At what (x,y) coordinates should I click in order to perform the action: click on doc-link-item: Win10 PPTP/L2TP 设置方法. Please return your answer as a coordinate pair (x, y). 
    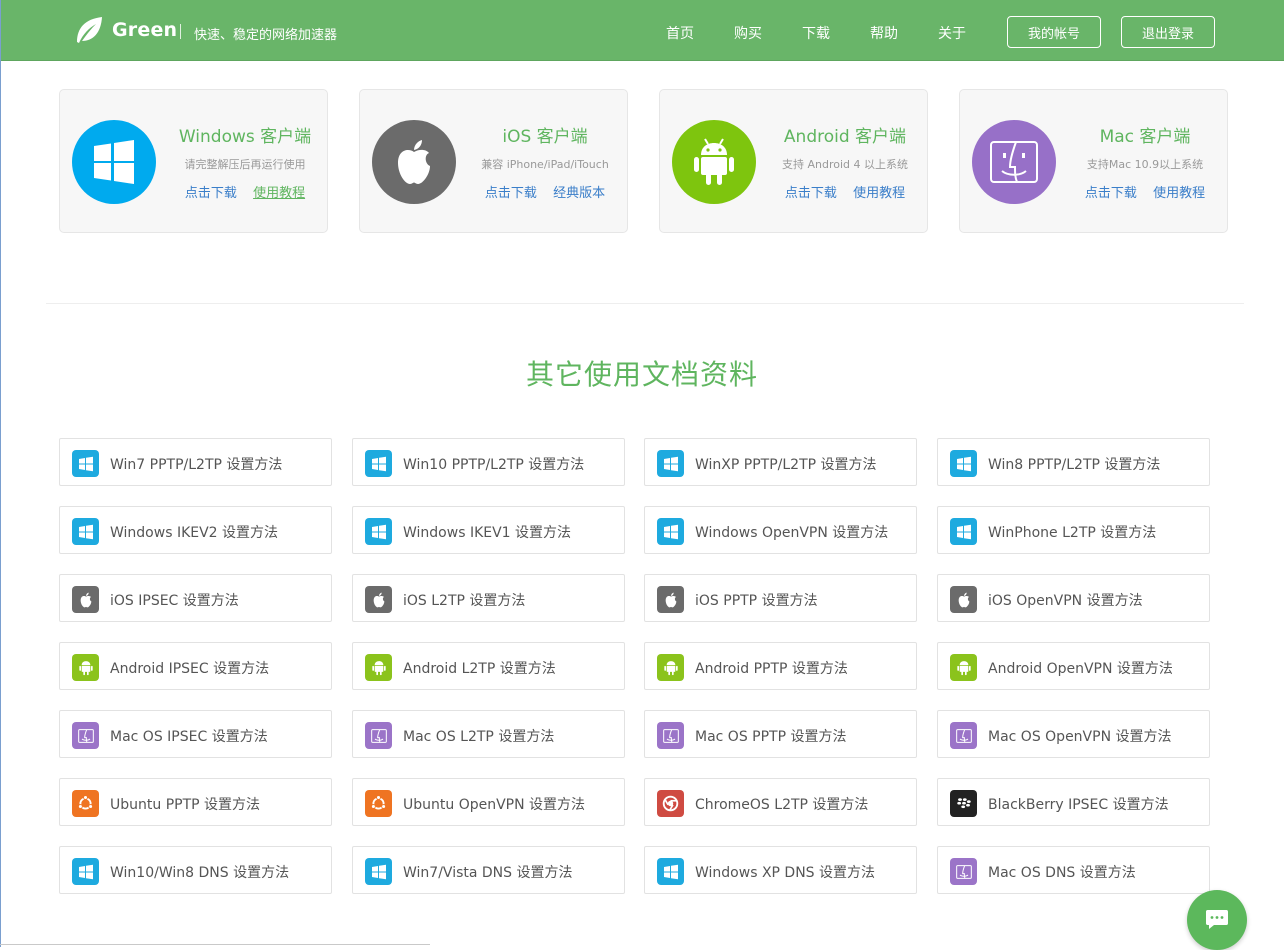
    Looking at the image, I should click on (488, 462).